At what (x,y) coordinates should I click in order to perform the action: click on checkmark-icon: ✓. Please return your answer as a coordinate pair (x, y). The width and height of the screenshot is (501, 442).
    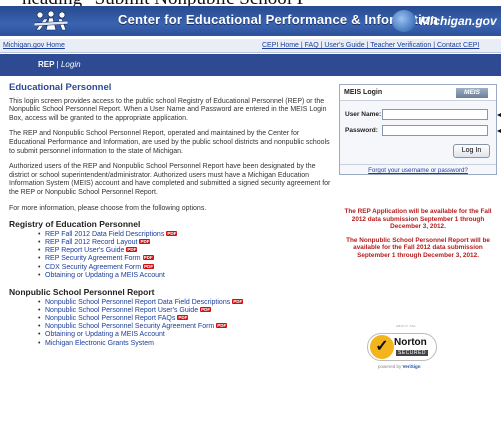
    Looking at the image, I should click on (382, 347).